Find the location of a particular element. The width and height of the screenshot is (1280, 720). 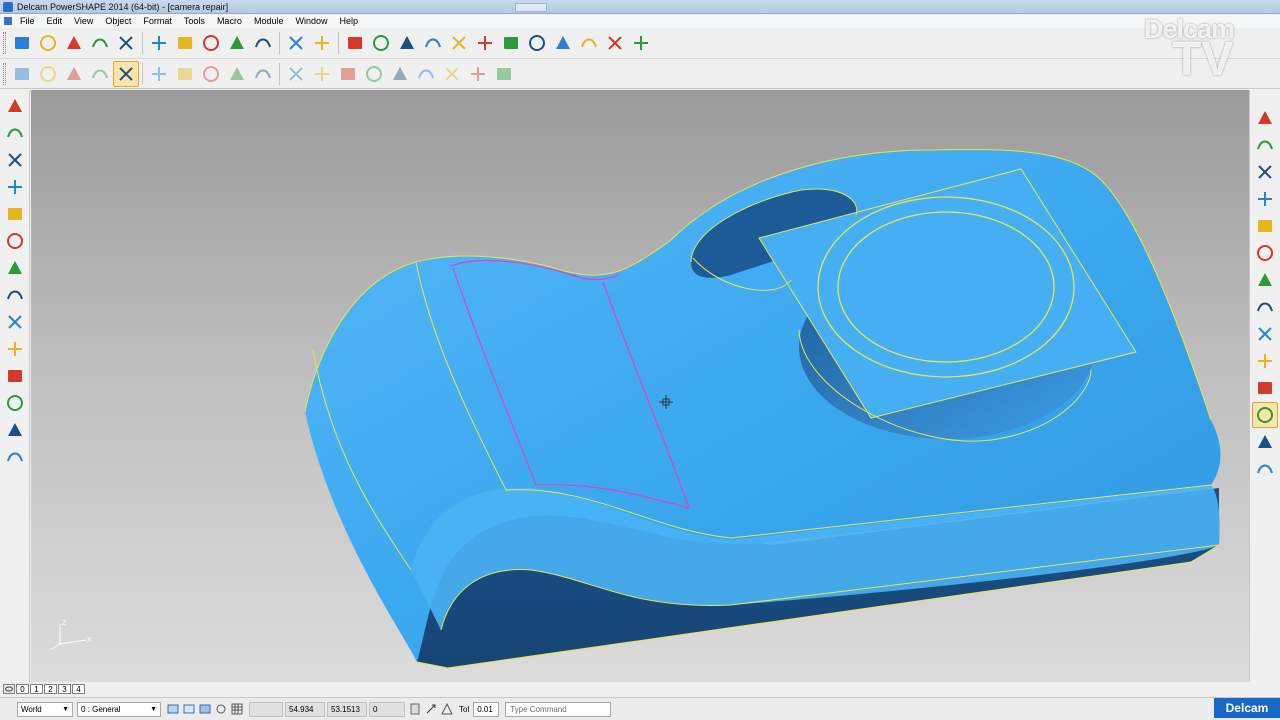

select-mode-button is located at coordinates (173, 709).